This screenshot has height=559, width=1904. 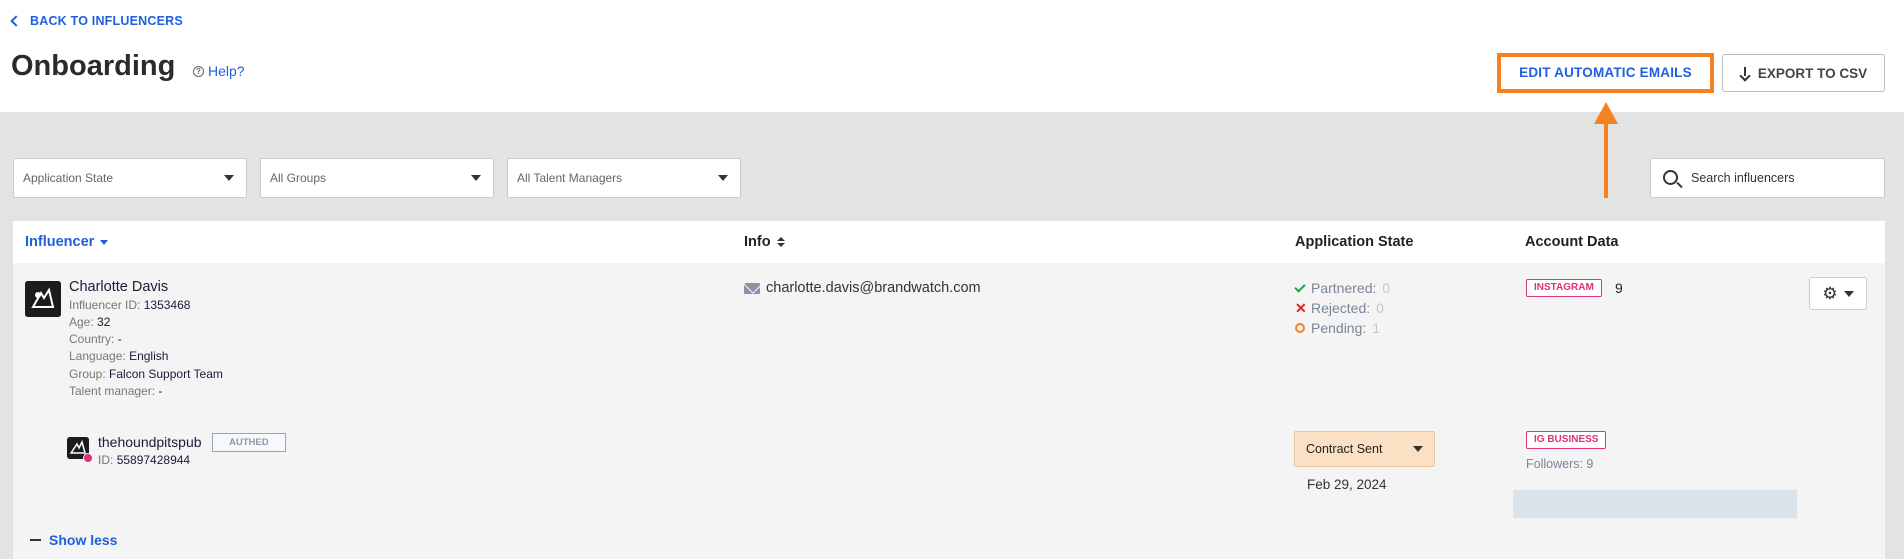 I want to click on influencer-talent-manager: Talent manager: -, so click(x=116, y=391).